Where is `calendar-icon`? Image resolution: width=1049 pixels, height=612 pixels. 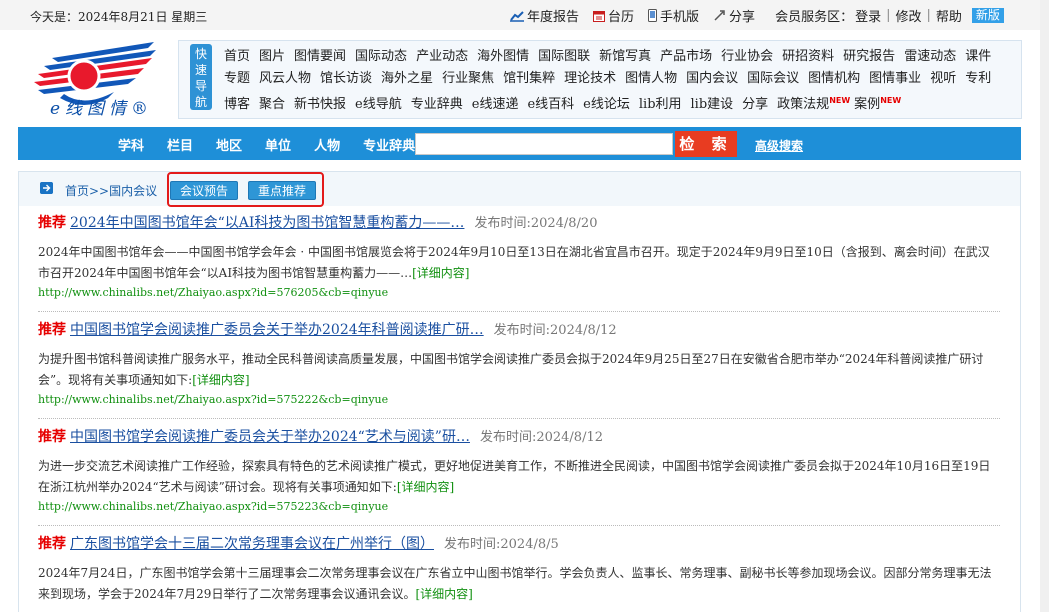 calendar-icon is located at coordinates (599, 16).